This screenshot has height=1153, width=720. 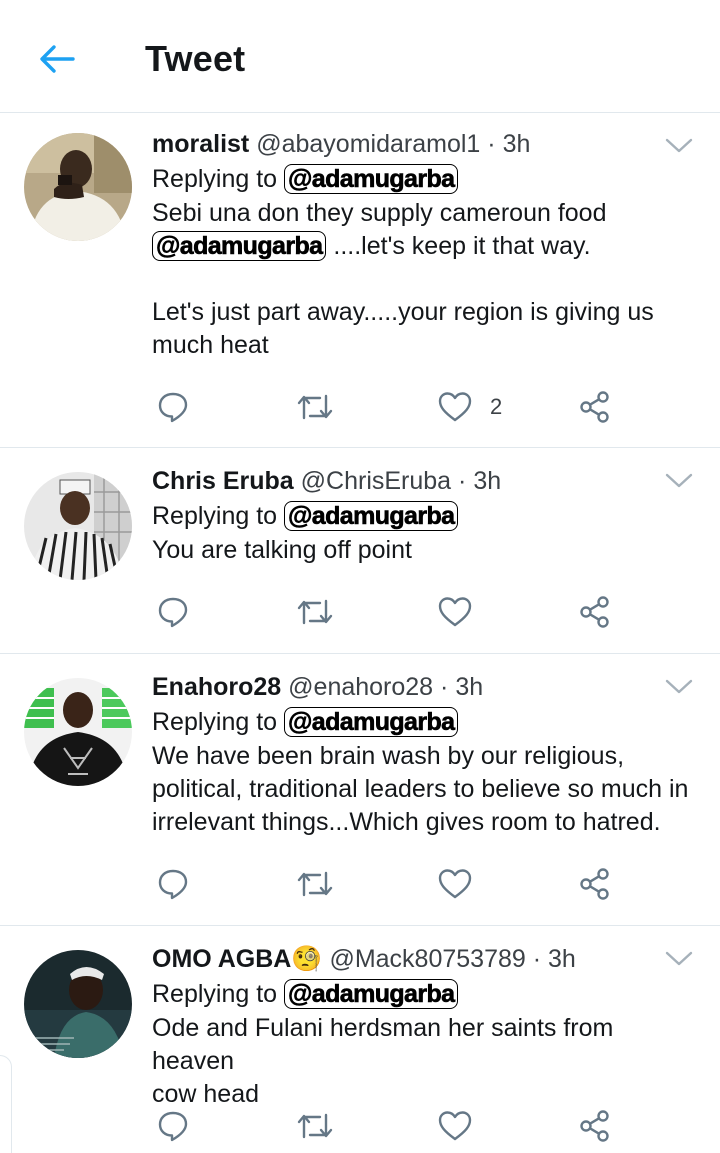 What do you see at coordinates (6, 1104) in the screenshot?
I see `edge-handle` at bounding box center [6, 1104].